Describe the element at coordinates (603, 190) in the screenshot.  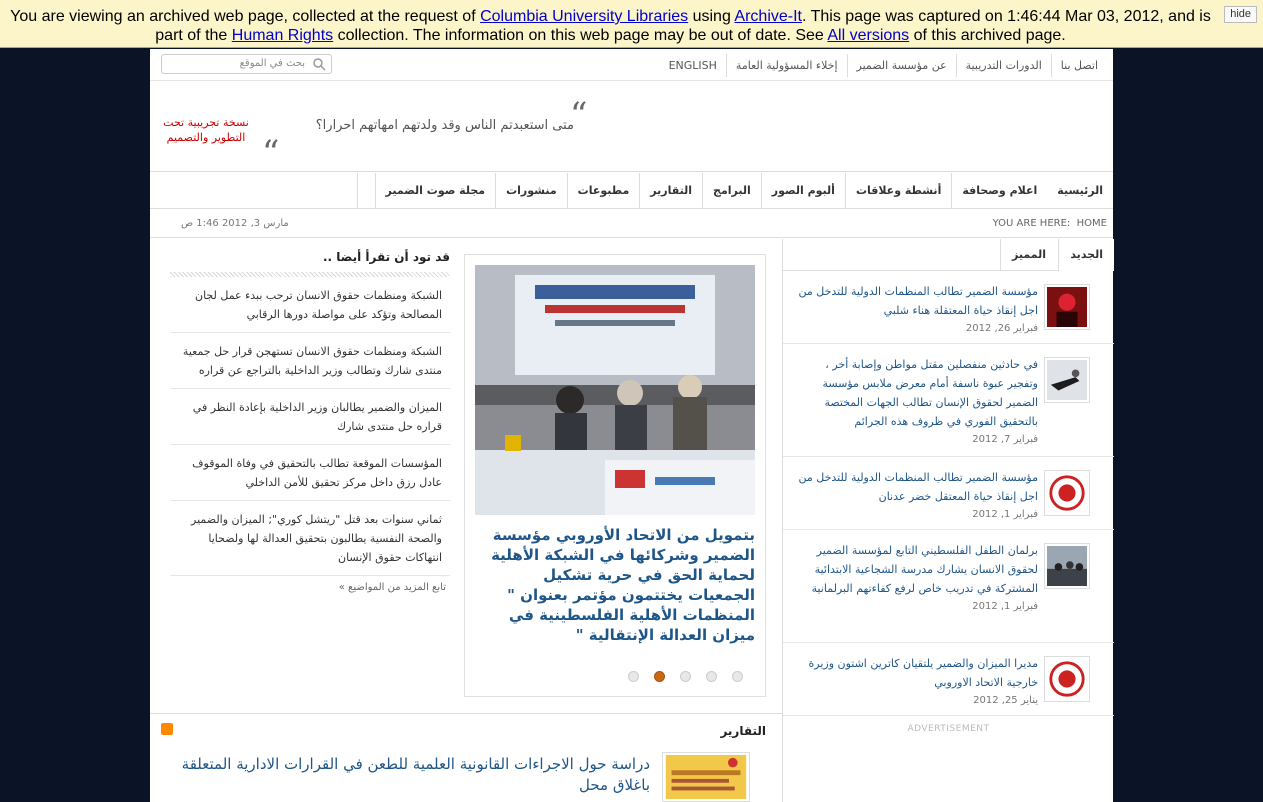
I see `nav-item-prints: مطبوعات` at that location.